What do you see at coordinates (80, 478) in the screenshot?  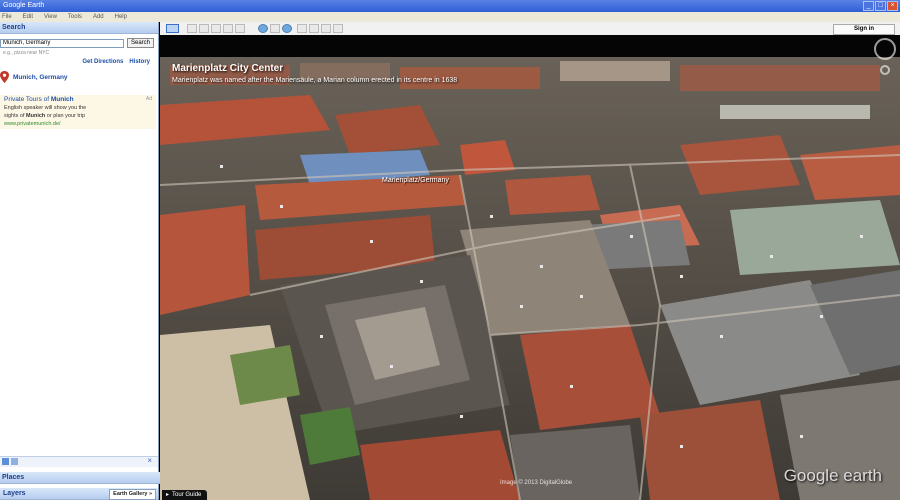 I see `places-panel-header: Places` at bounding box center [80, 478].